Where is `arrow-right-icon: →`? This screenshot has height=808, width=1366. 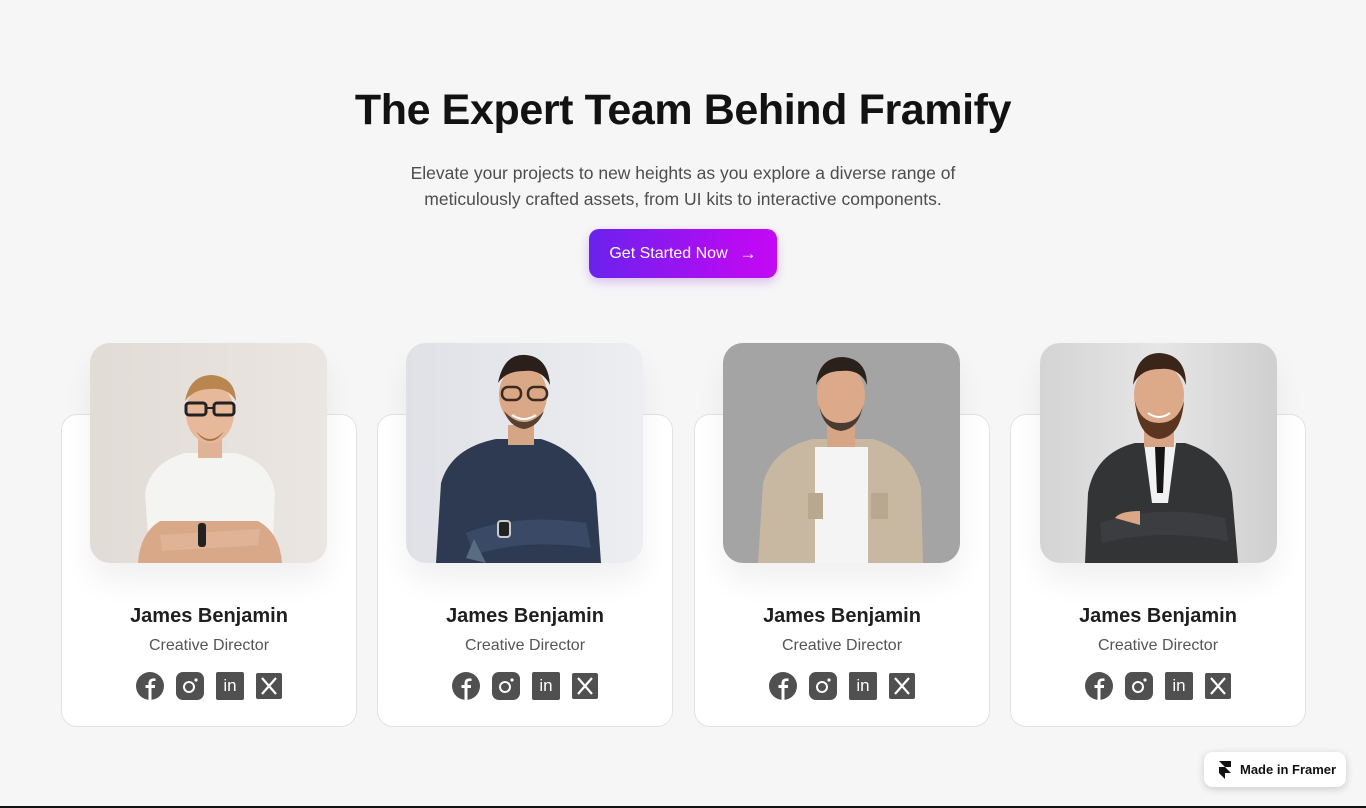
arrow-right-icon: → is located at coordinates (748, 253).